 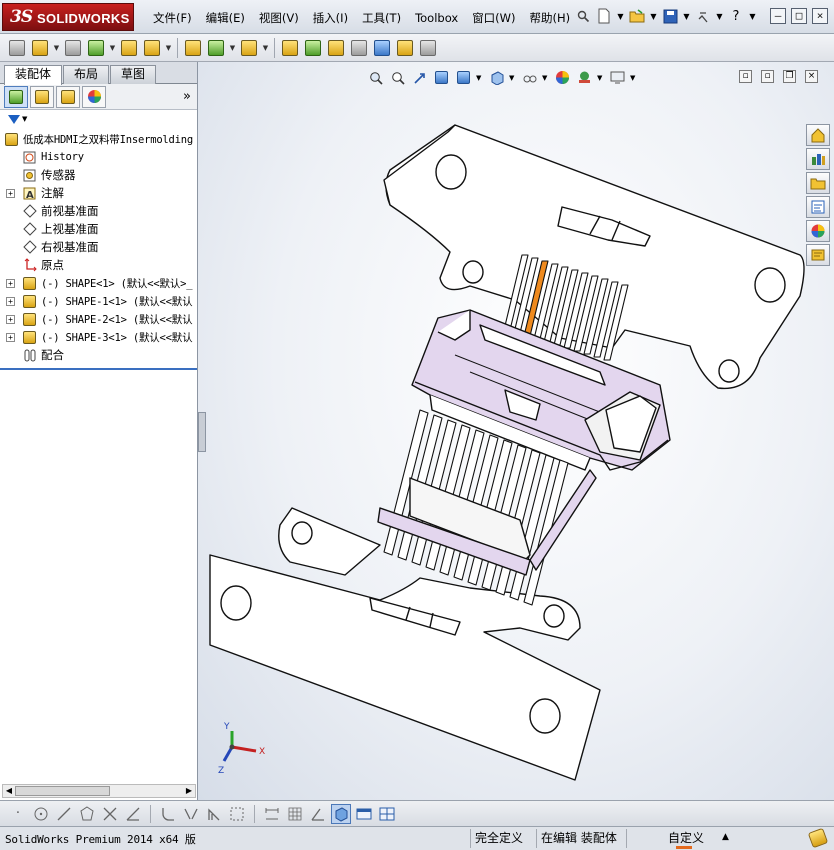 I want to click on clearance-verification-icon, so click(x=405, y=48).